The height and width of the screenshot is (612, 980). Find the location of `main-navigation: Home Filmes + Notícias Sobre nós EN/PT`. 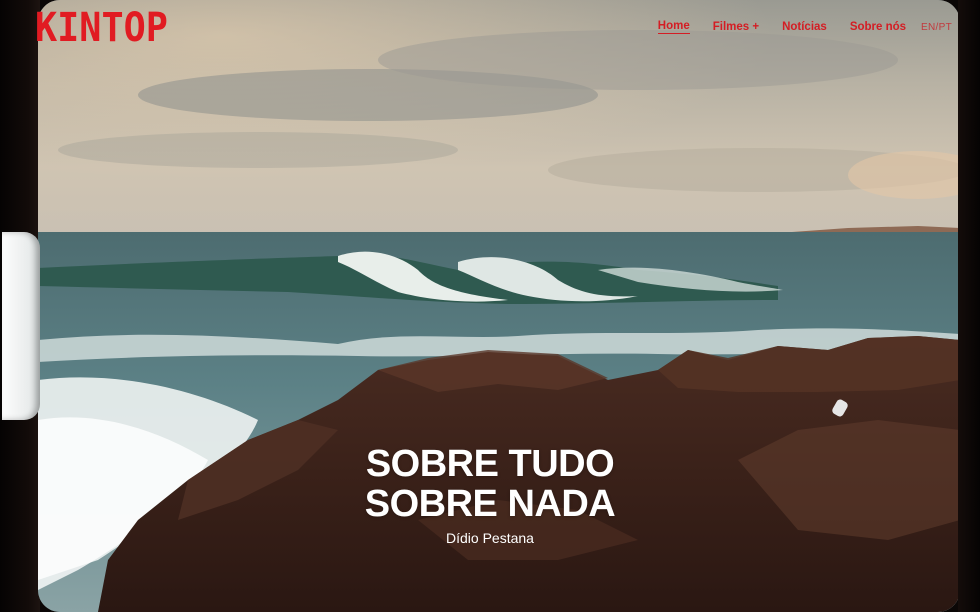

main-navigation: Home Filmes + Notícias Sobre nós EN/PT is located at coordinates (793, 27).